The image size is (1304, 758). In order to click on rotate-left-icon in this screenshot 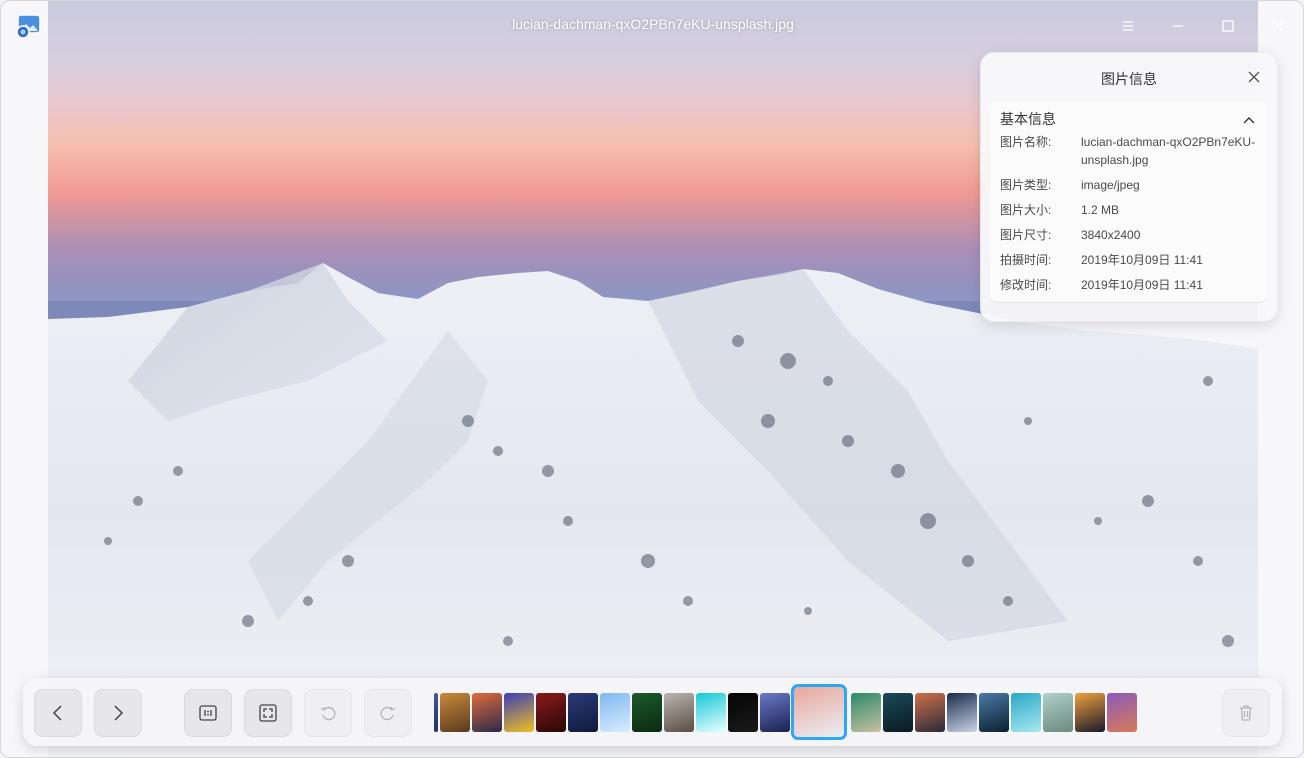, I will do `click(328, 713)`.